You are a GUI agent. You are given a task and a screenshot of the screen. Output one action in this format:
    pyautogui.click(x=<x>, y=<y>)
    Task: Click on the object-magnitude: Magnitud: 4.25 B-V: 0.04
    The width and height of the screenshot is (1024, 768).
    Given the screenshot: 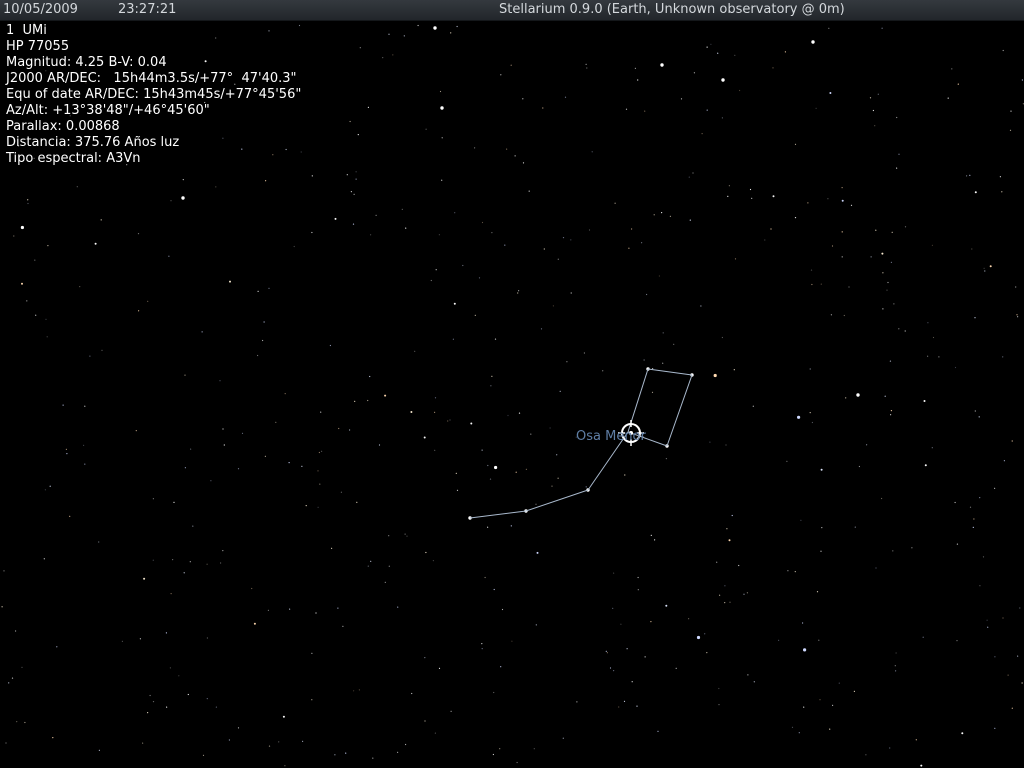 What is the action you would take?
    pyautogui.click(x=86, y=62)
    